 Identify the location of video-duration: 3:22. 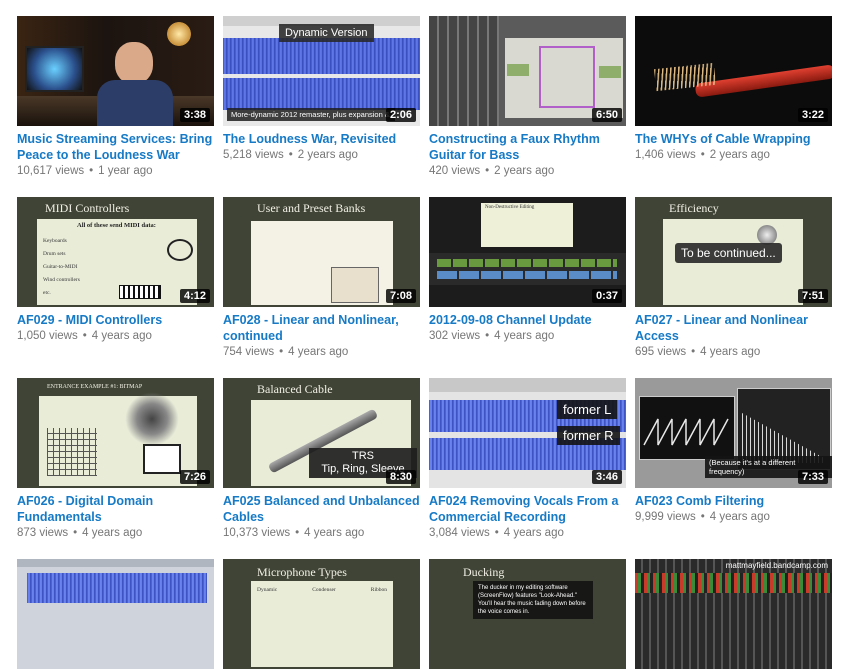
(812, 115).